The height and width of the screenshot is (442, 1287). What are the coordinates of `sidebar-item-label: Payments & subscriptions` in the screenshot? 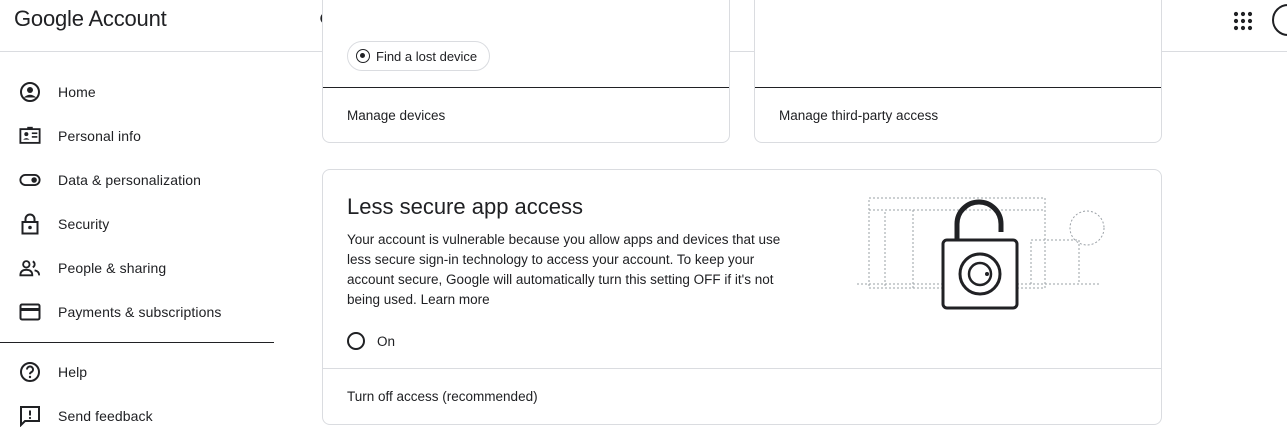 It's located at (140, 312).